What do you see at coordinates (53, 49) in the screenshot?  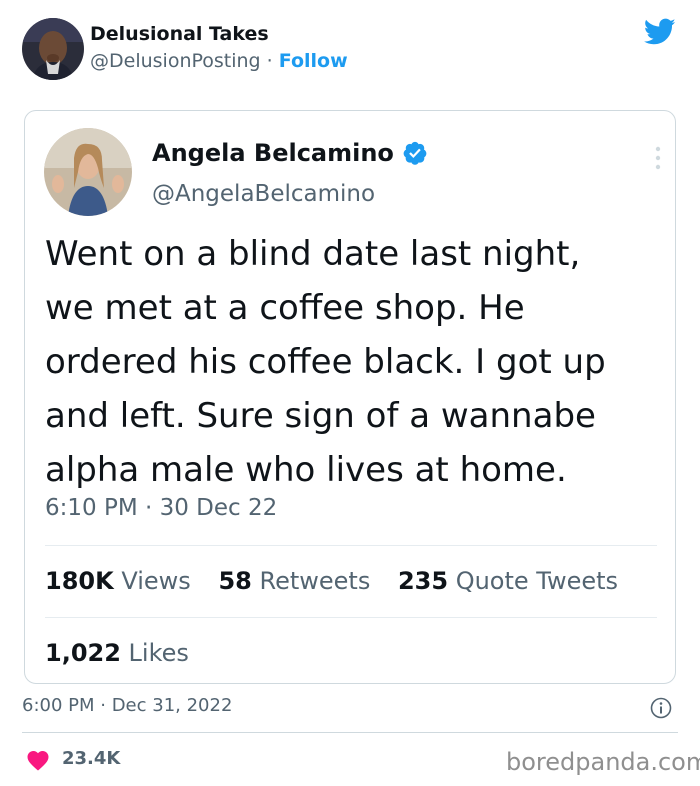 I see `author-avatar` at bounding box center [53, 49].